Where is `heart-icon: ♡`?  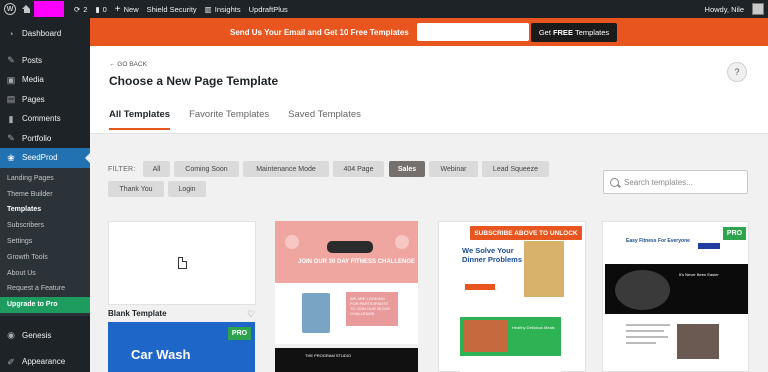
heart-icon: ♡ is located at coordinates (251, 314).